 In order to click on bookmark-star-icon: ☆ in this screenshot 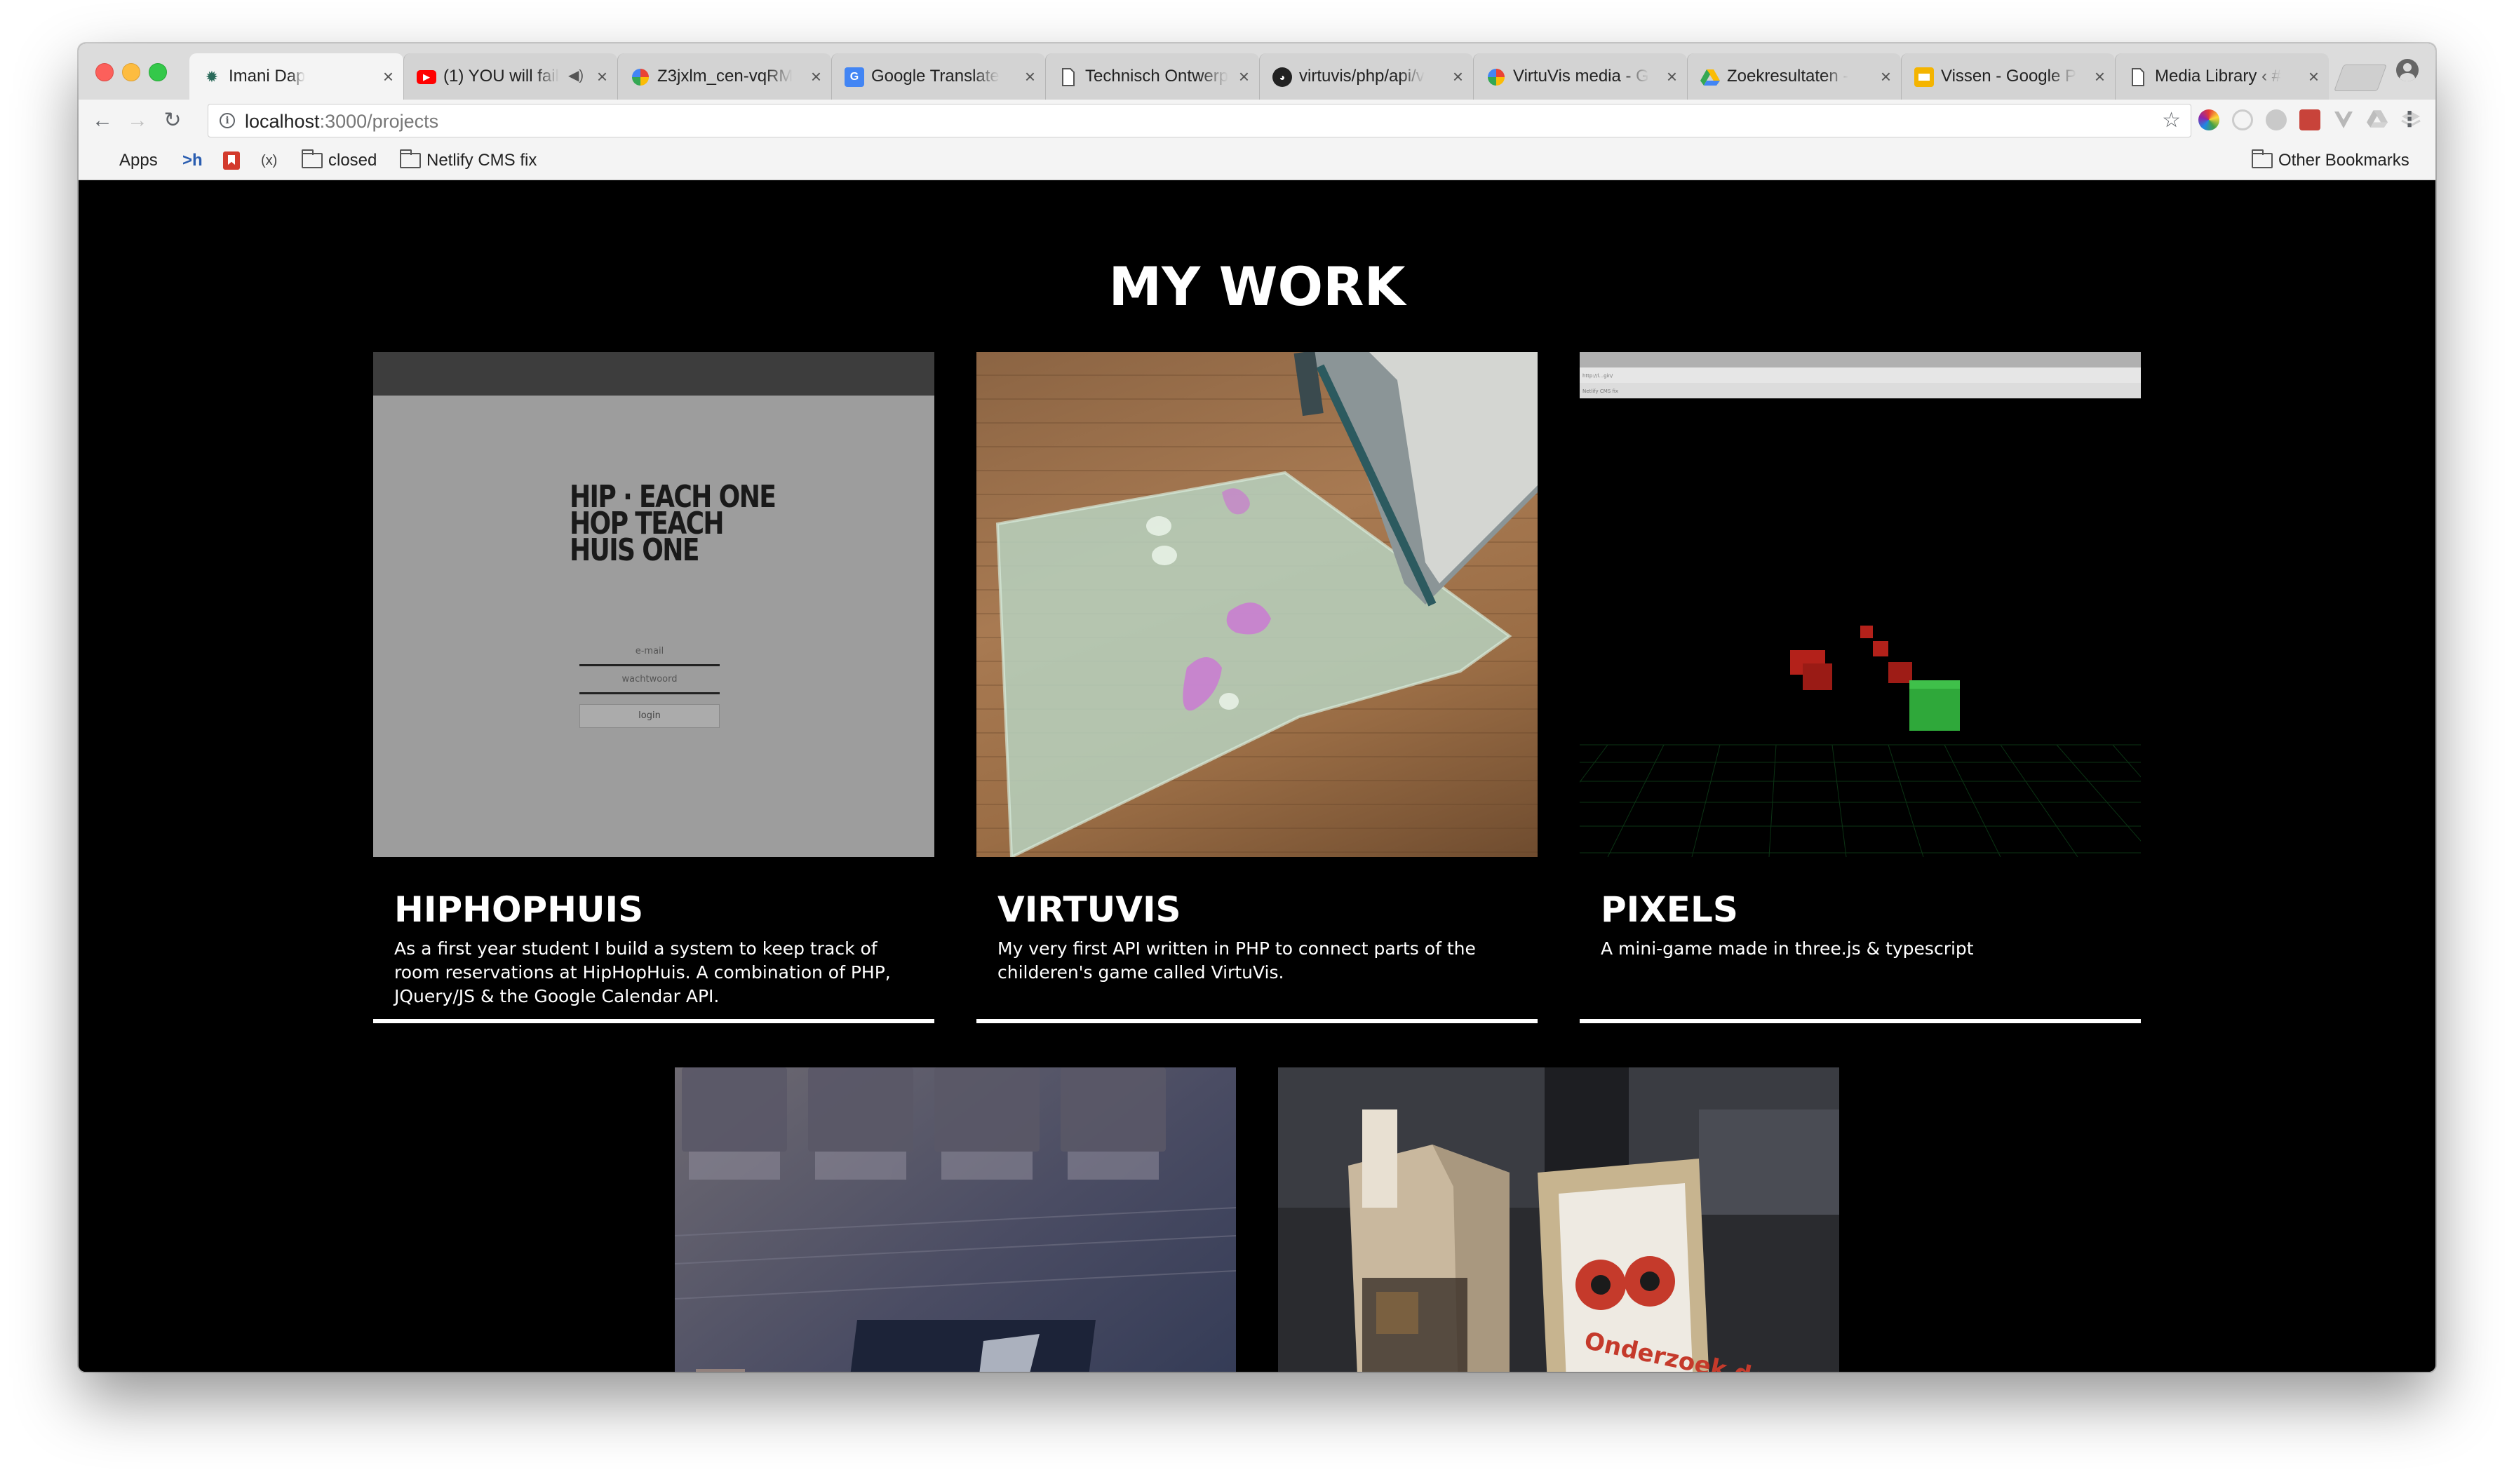, I will do `click(2171, 121)`.